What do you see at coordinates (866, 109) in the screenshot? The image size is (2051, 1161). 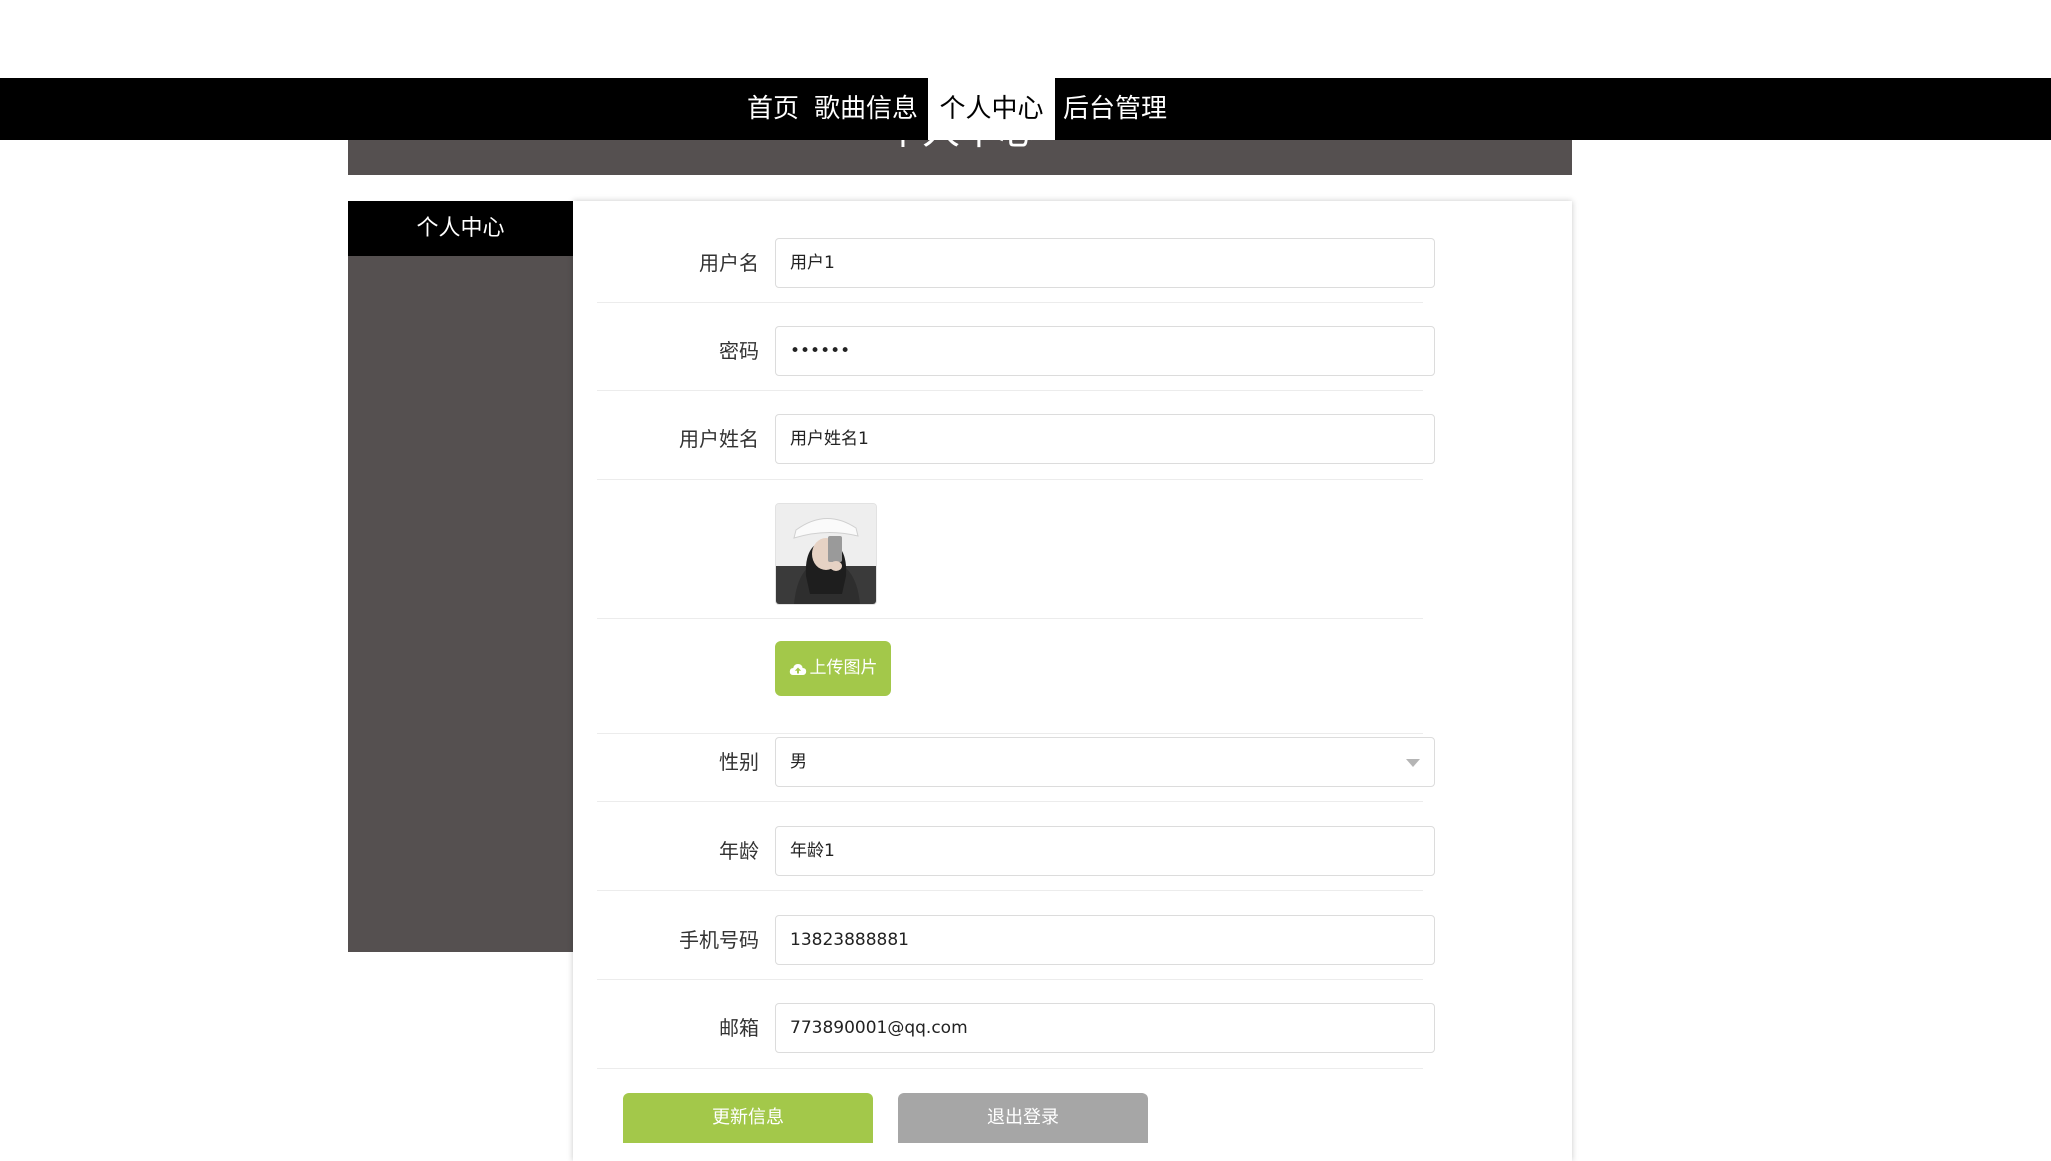 I see `nav-item-songs: 歌曲信息` at bounding box center [866, 109].